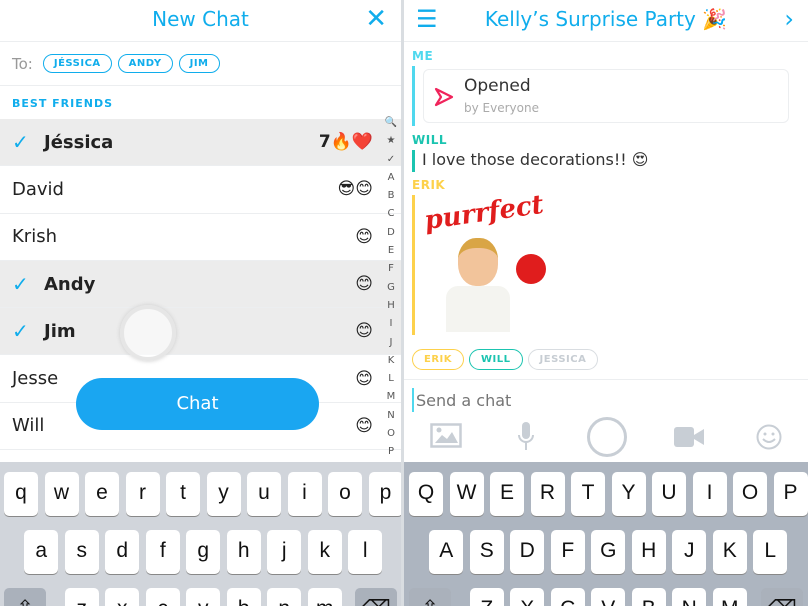 Image resolution: width=808 pixels, height=606 pixels. Describe the element at coordinates (145, 63) in the screenshot. I see `recipient-chip: ANDY` at that location.